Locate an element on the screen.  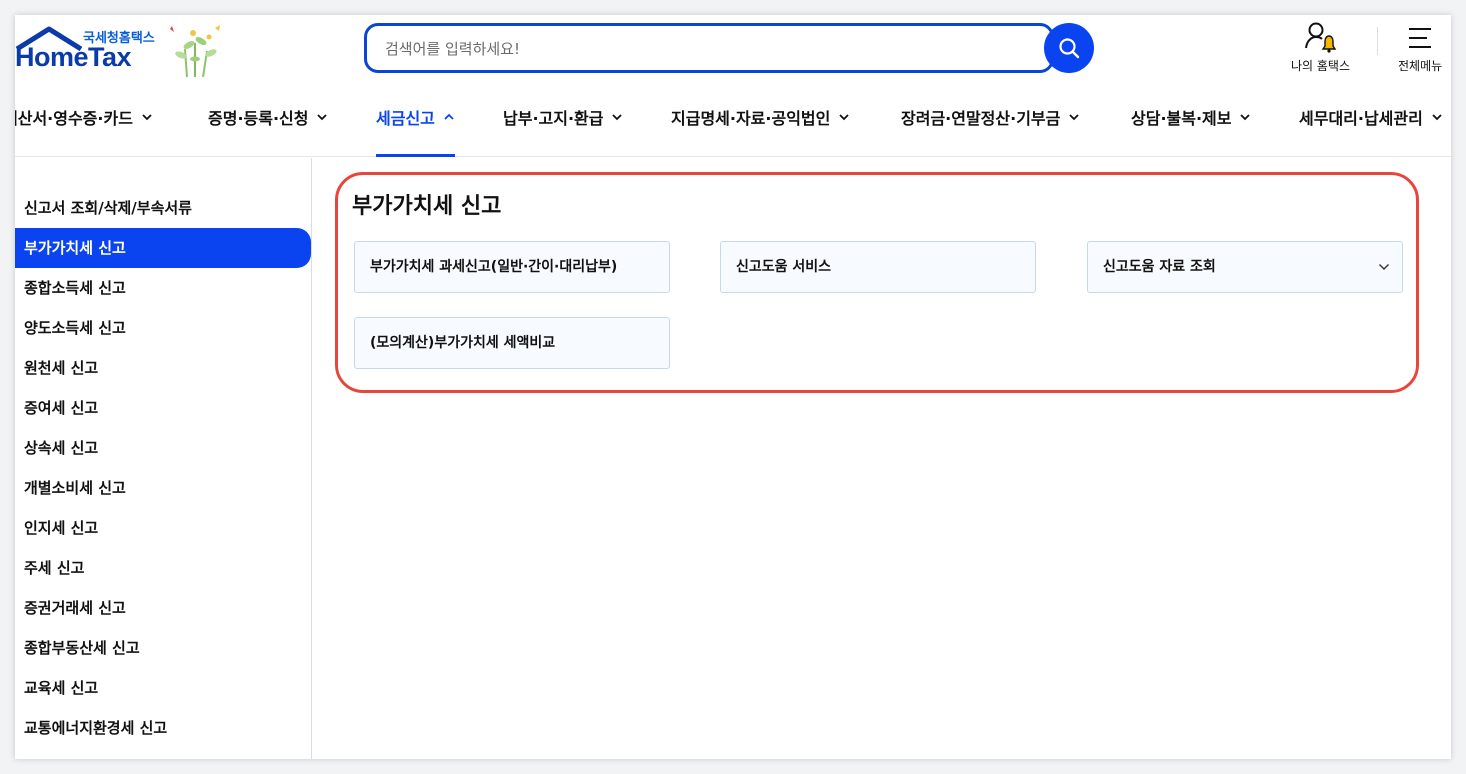
hamburger-menu-icon is located at coordinates (1420, 38).